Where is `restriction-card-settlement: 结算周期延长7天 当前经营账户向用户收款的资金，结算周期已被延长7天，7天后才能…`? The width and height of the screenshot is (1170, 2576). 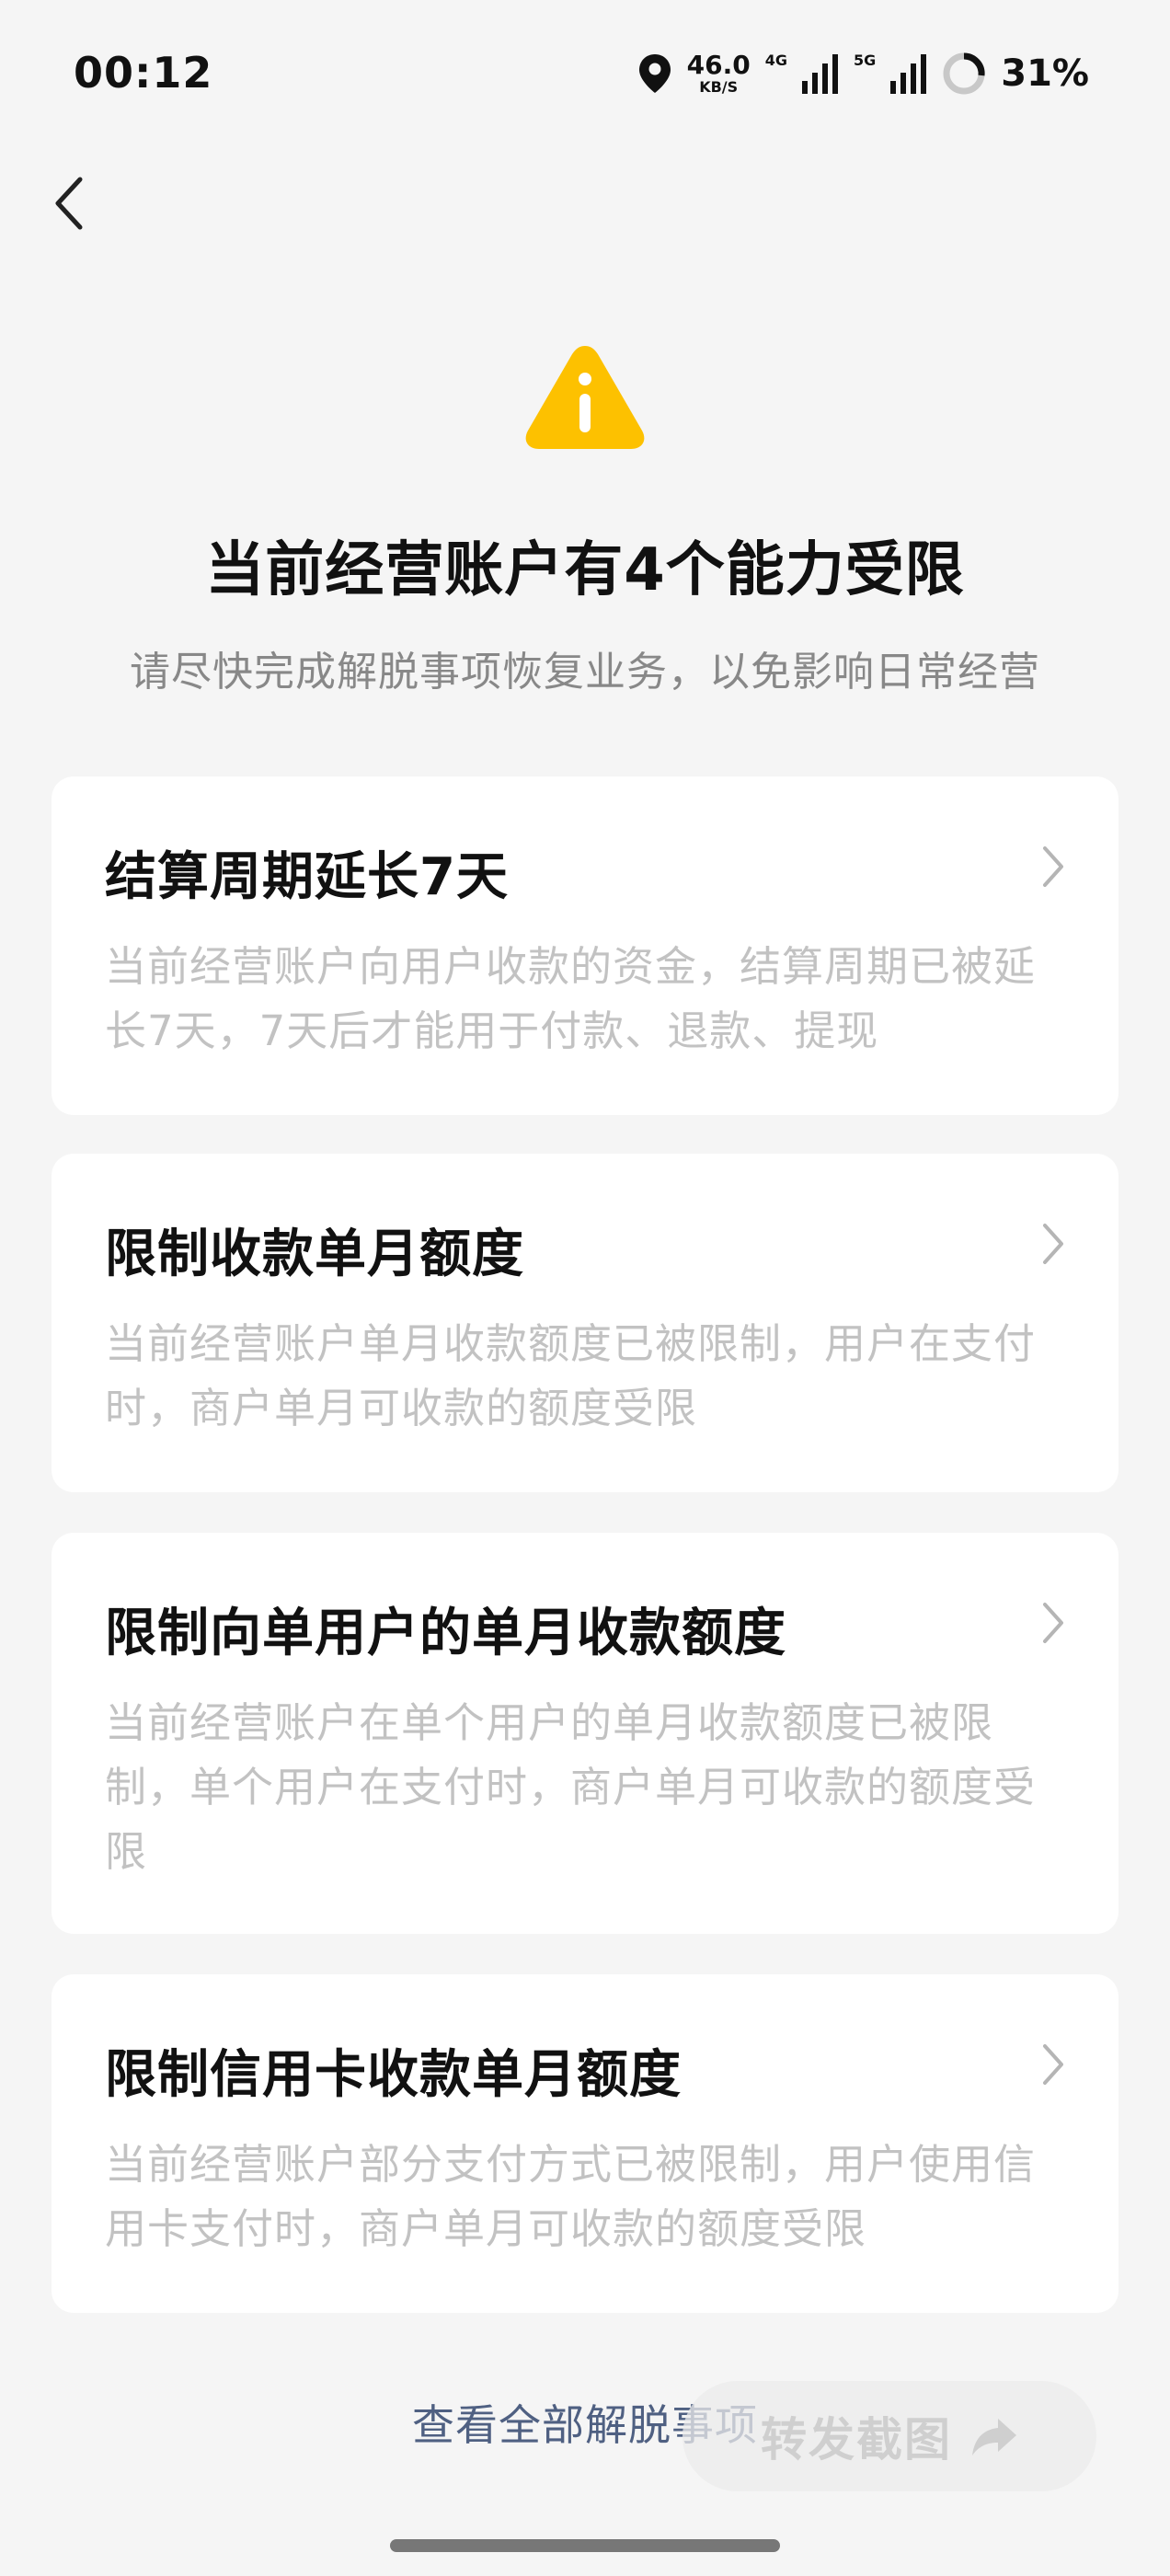
restriction-card-settlement: 结算周期延长7天 当前经营账户向用户收款的资金，结算周期已被延长7天，7天后才能… is located at coordinates (585, 945).